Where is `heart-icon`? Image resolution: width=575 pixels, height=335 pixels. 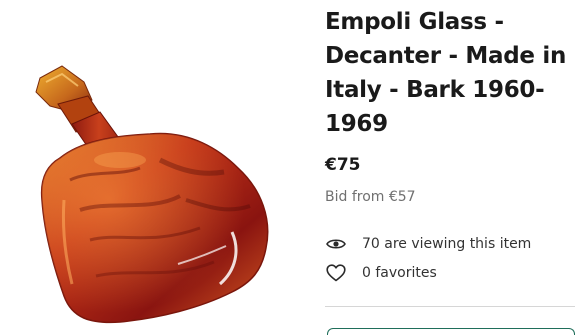
heart-icon is located at coordinates (336, 273).